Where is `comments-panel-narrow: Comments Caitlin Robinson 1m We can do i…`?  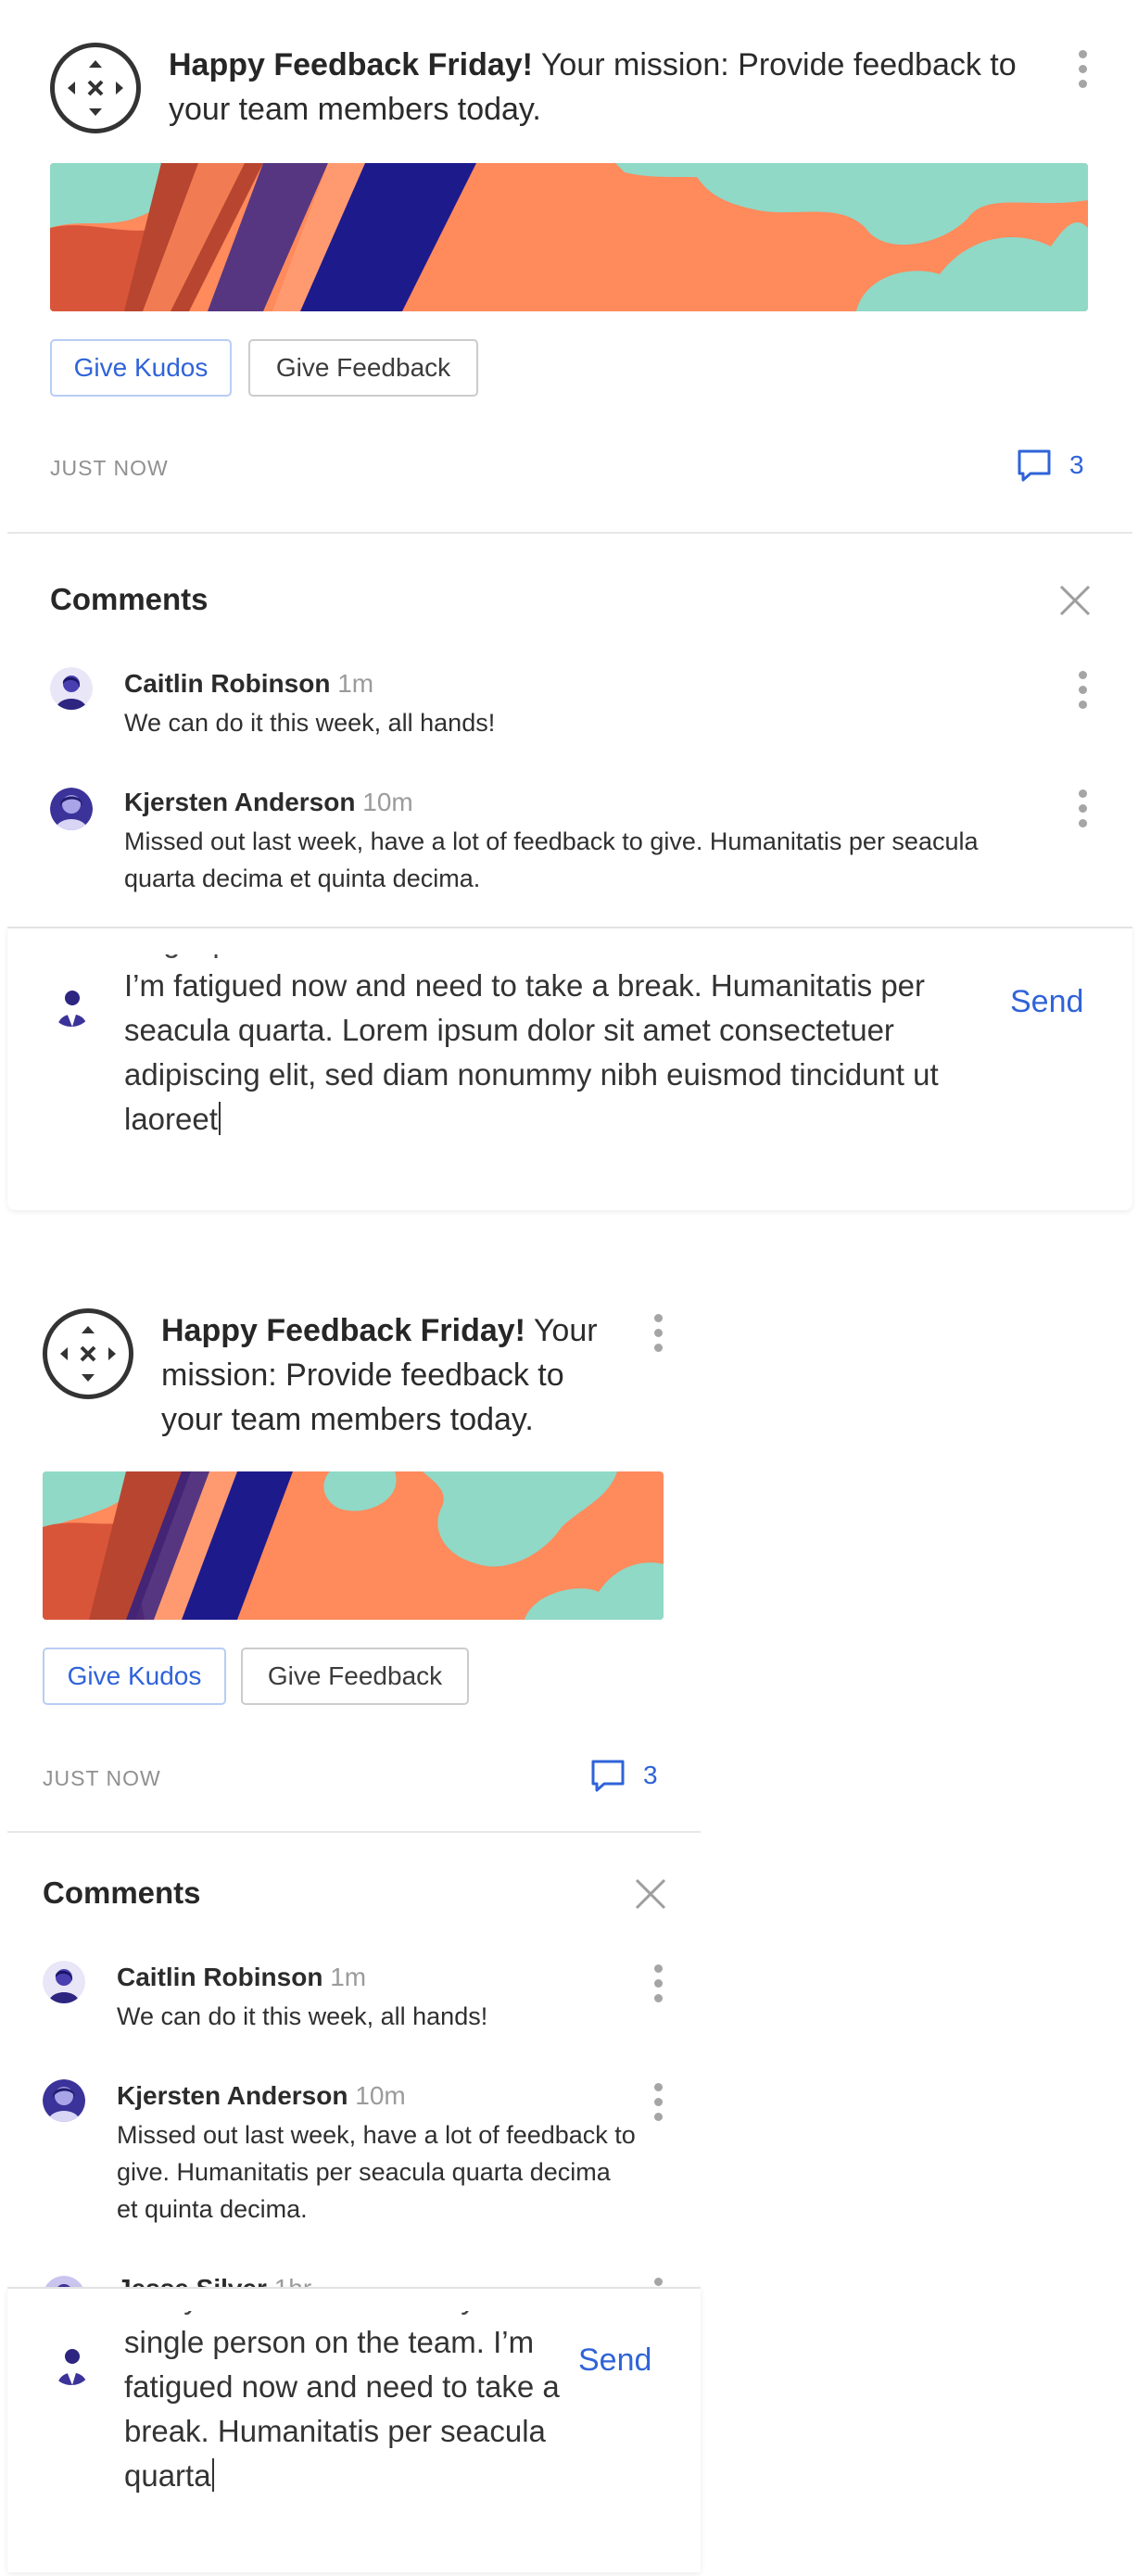 comments-panel-narrow: Comments Caitlin Robinson 1m We can do i… is located at coordinates (354, 2062).